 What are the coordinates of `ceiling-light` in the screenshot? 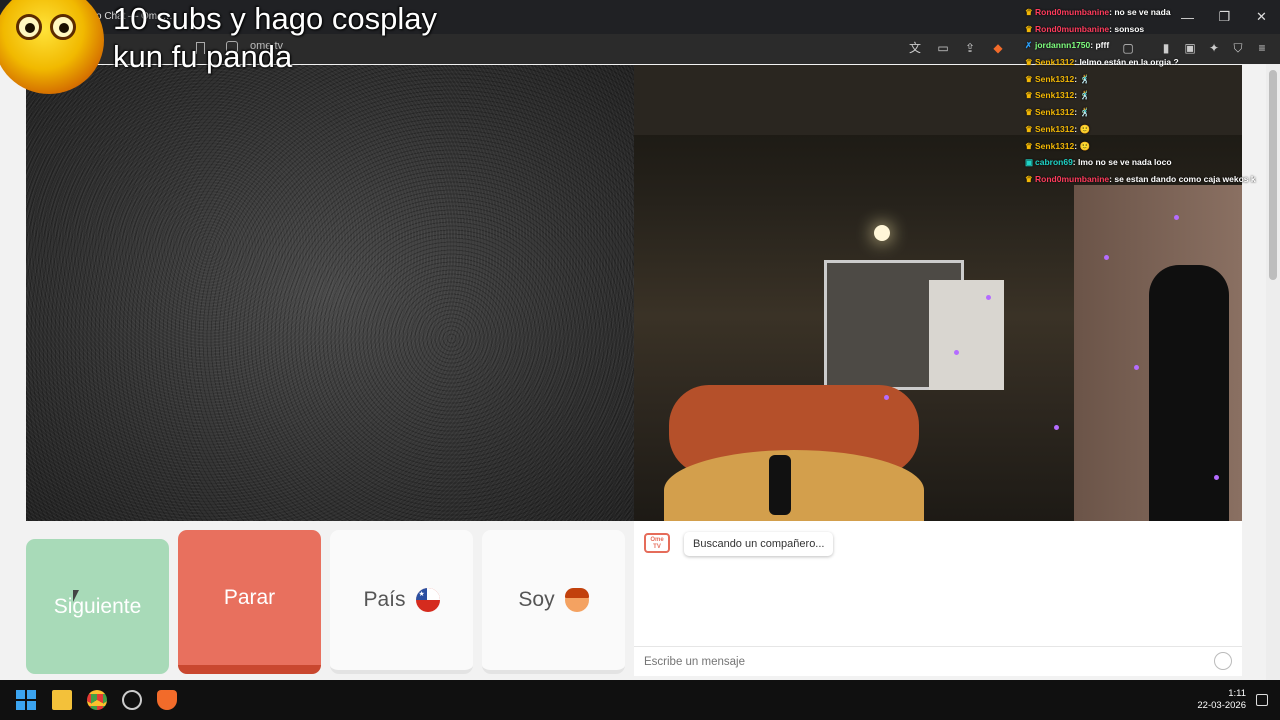 It's located at (882, 233).